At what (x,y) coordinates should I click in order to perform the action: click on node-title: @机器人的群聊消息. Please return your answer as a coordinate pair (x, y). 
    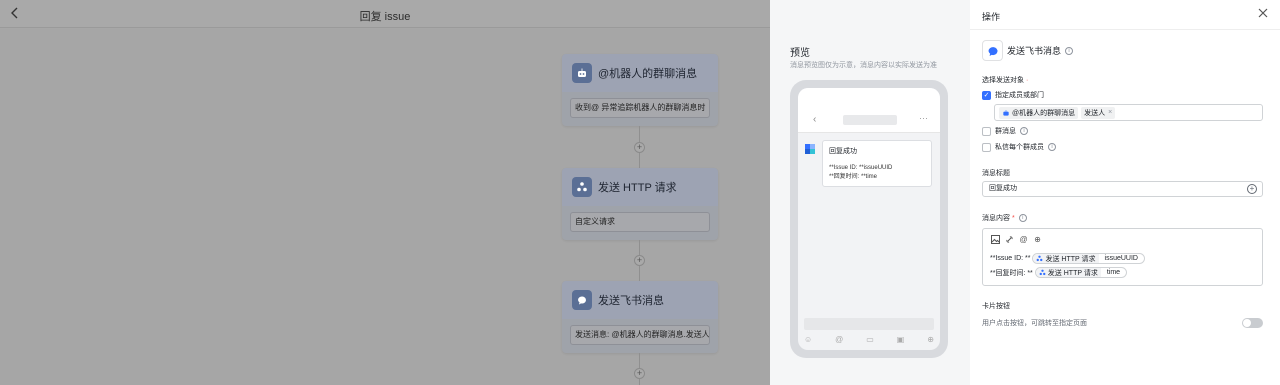
    Looking at the image, I should click on (648, 74).